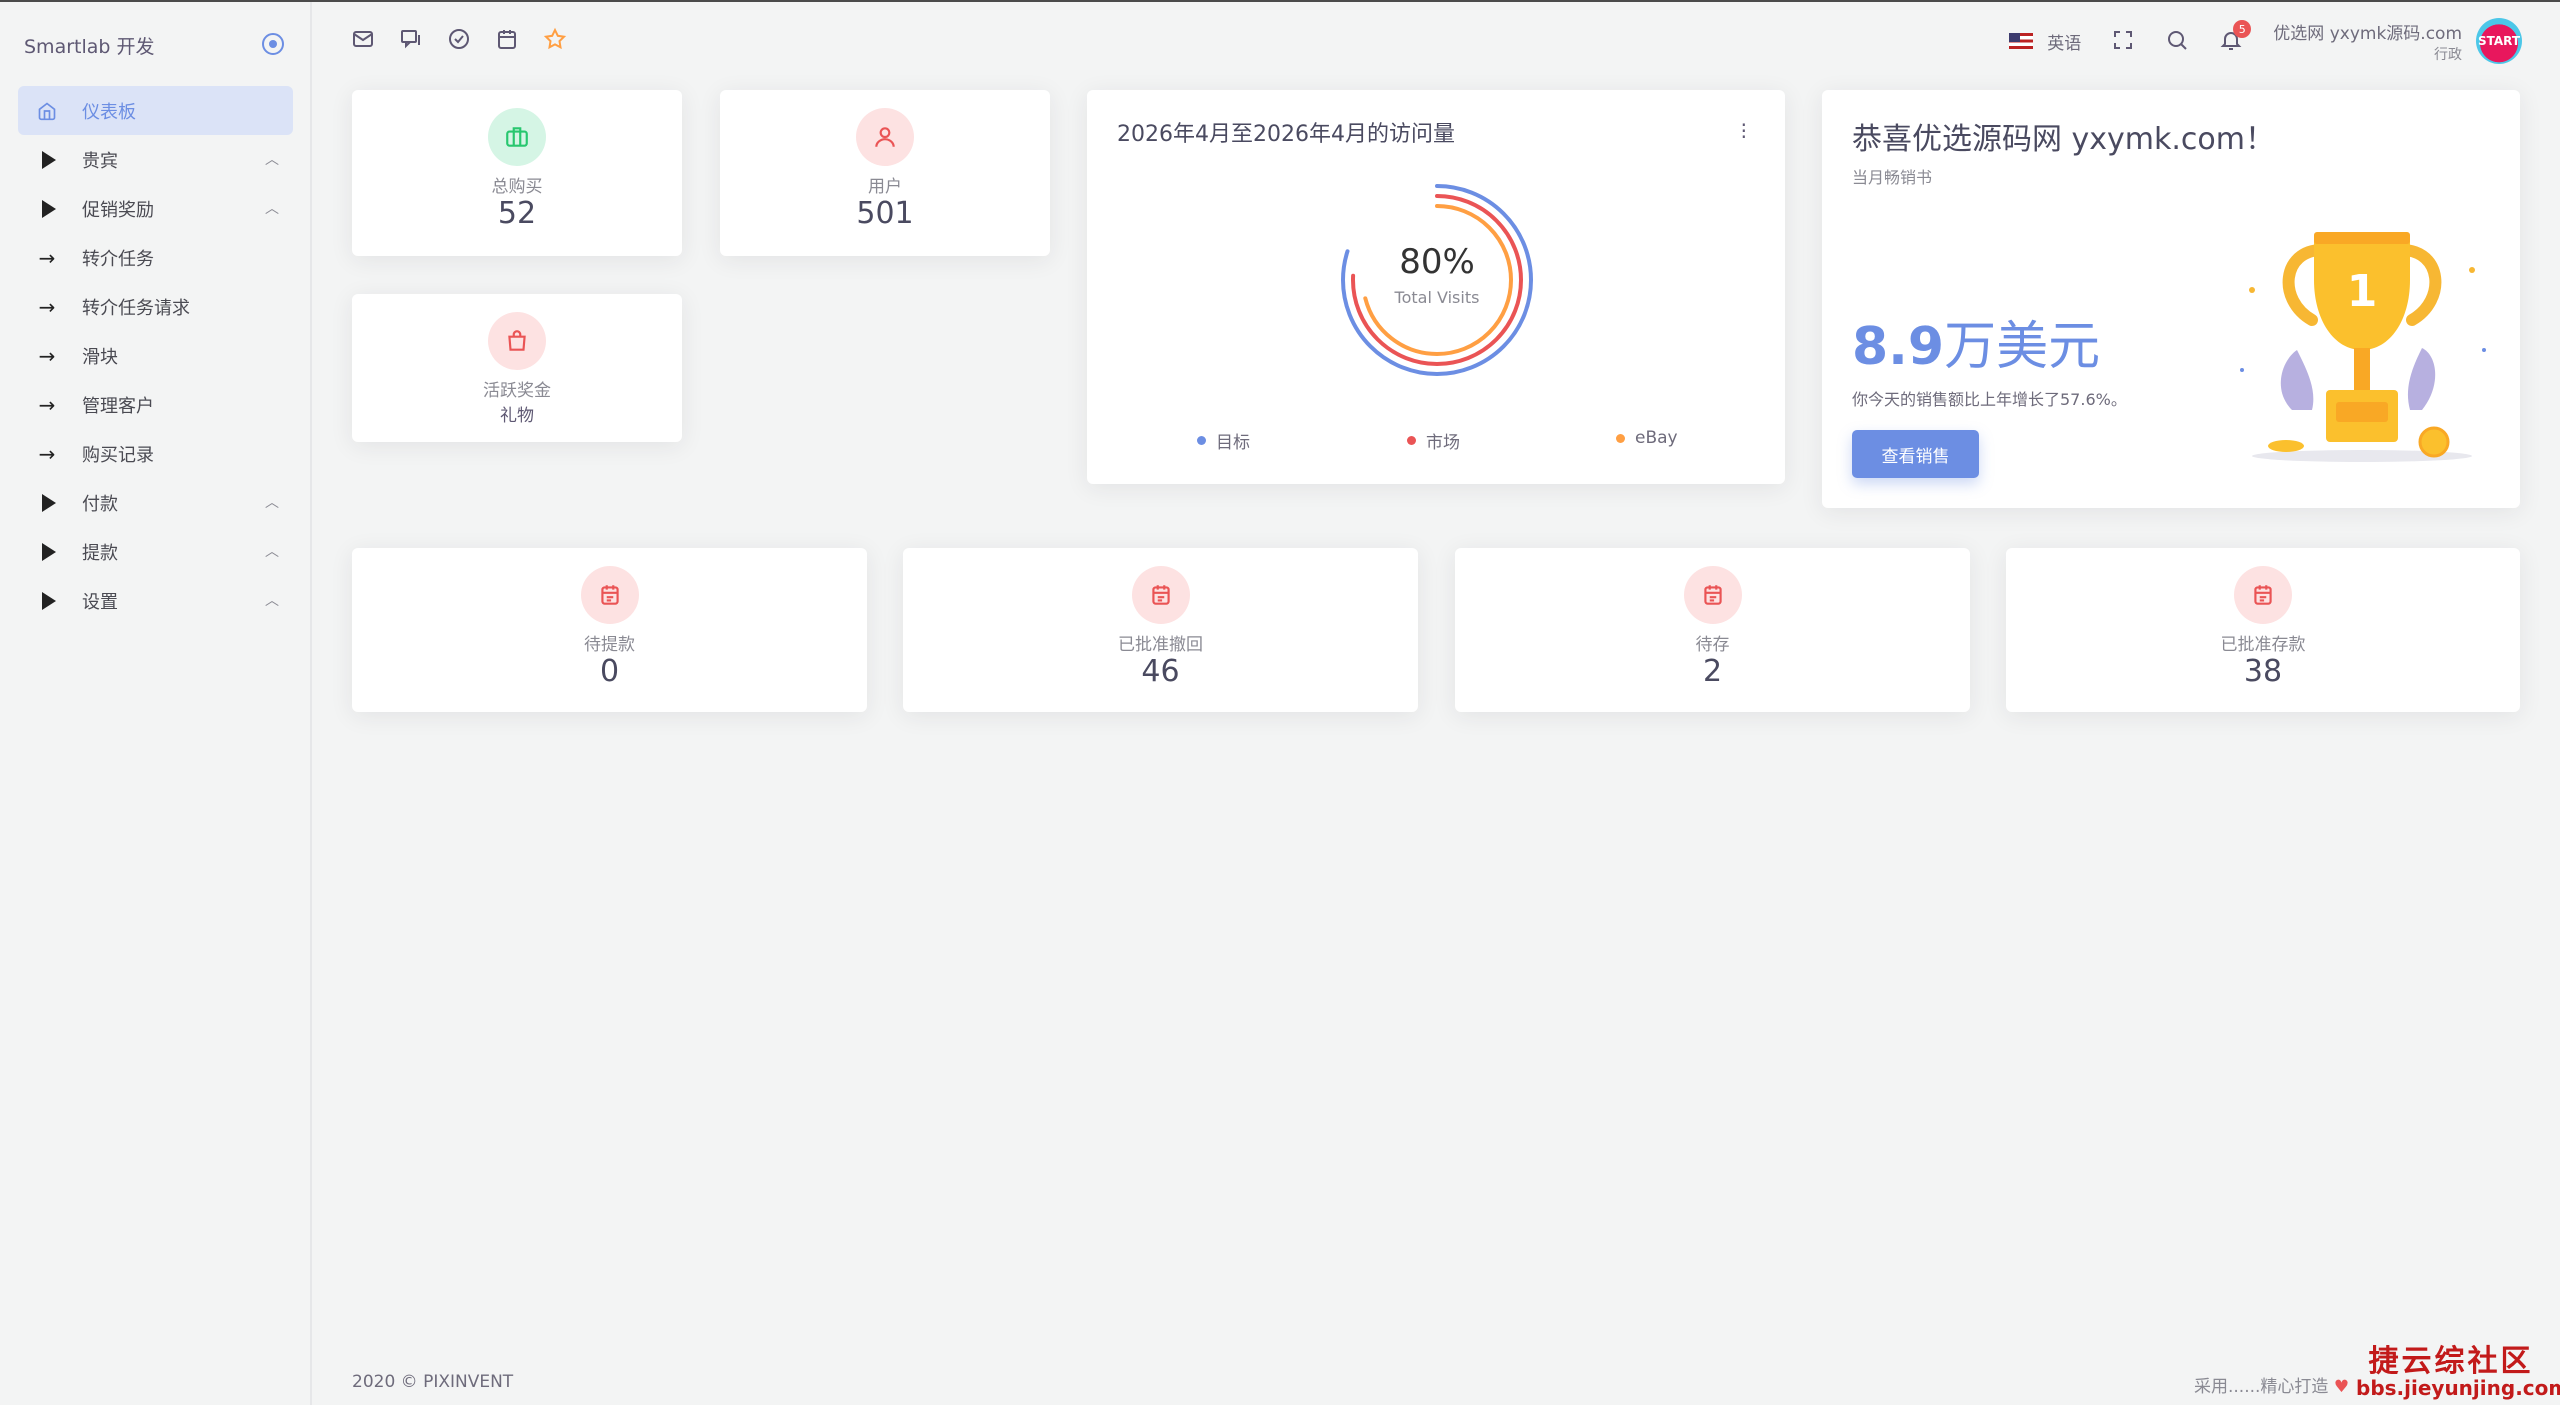 The width and height of the screenshot is (2560, 1405). I want to click on sidebar-item-referral-tasks: → 转介任务, so click(155, 257).